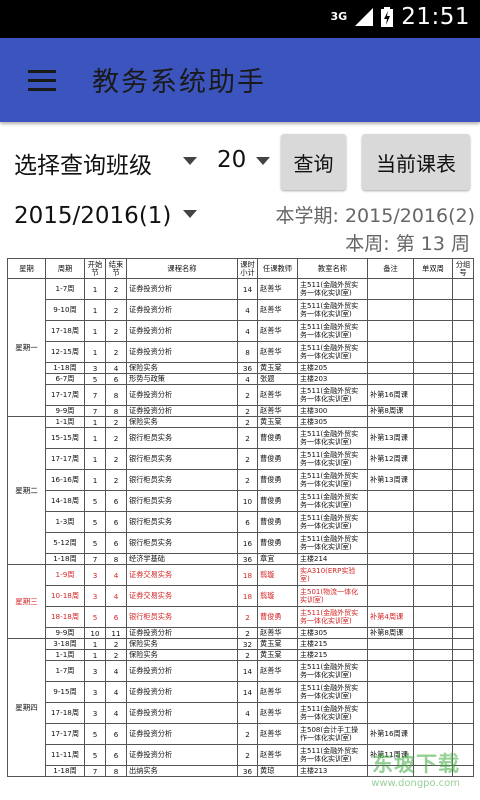 This screenshot has width=480, height=800. Describe the element at coordinates (231, 160) in the screenshot. I see `count-spinner: 20` at that location.